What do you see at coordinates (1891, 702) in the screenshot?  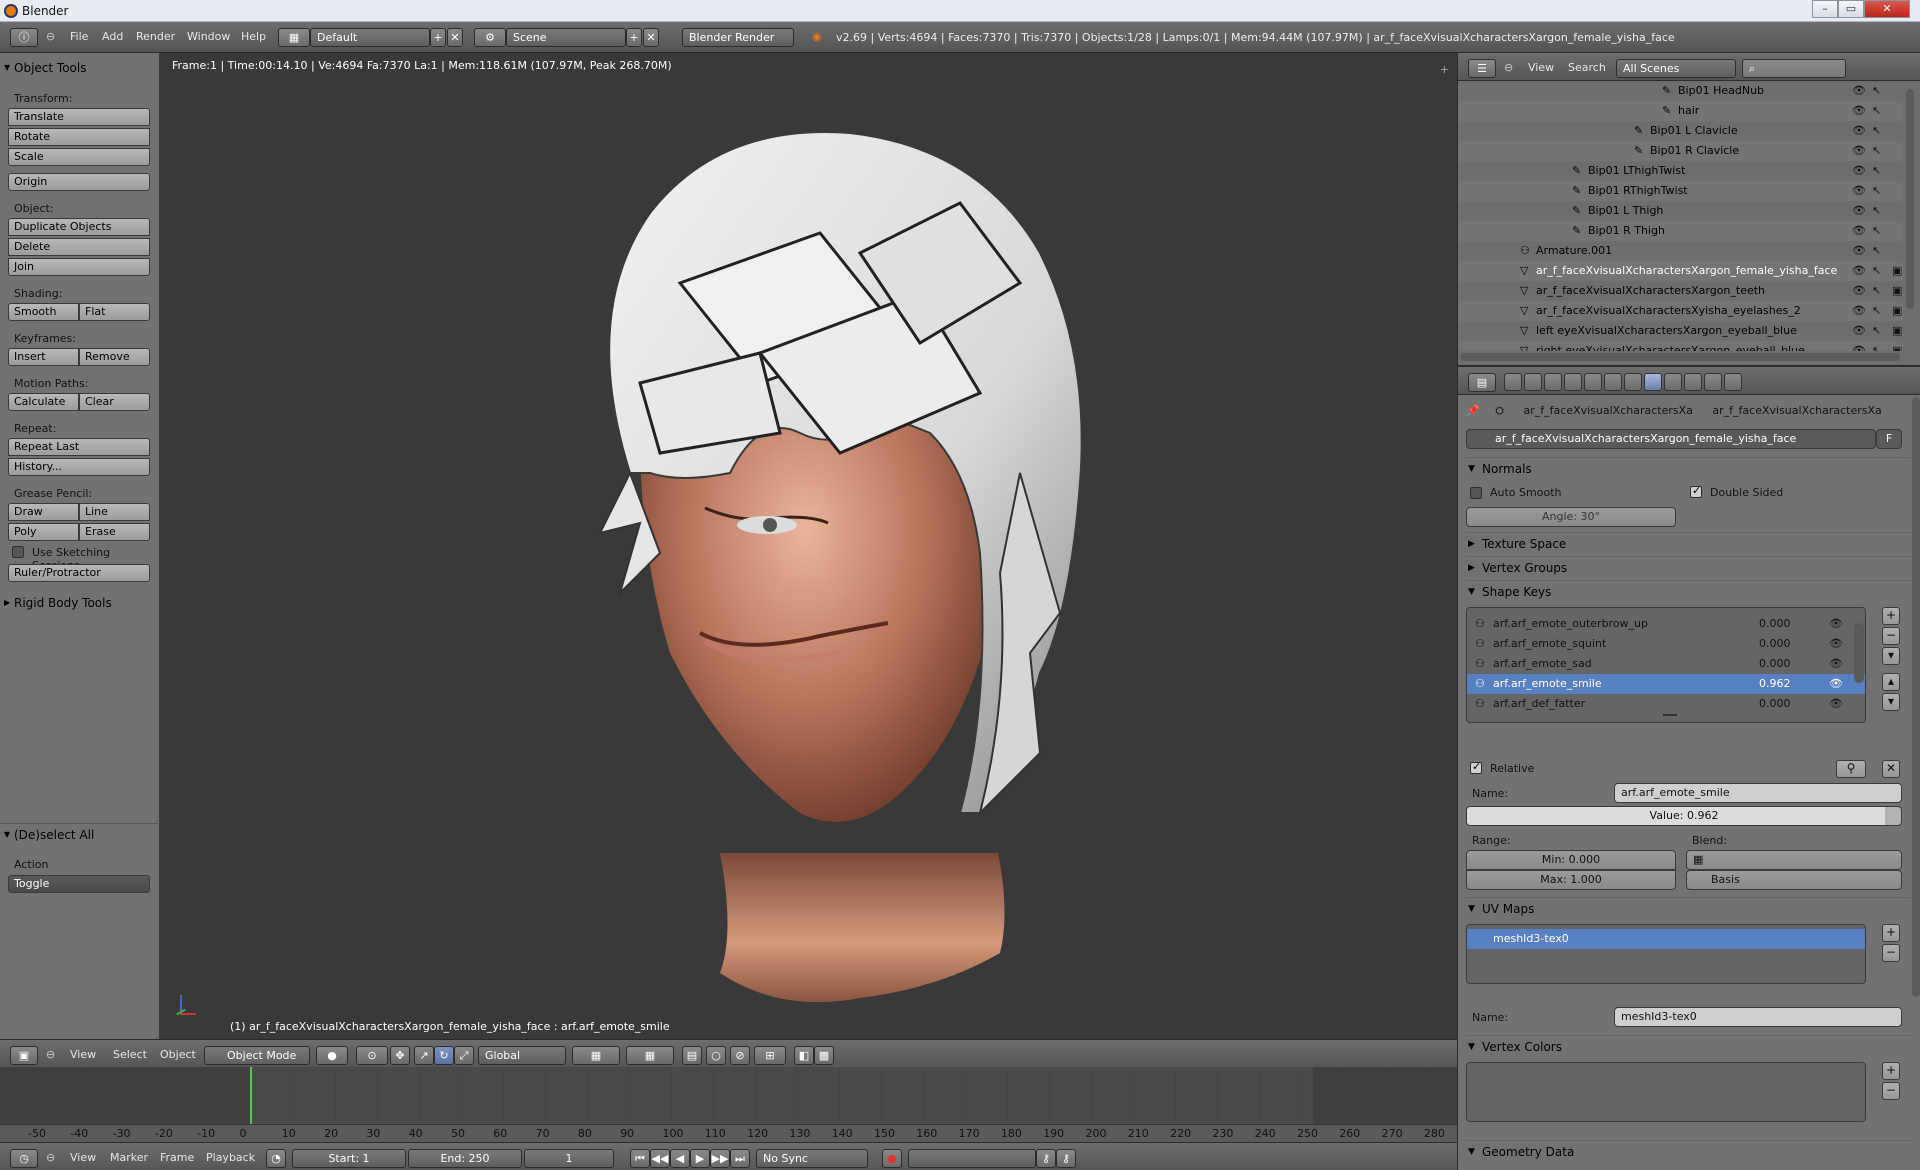 I see `move-shape-key-down-button: ▾` at bounding box center [1891, 702].